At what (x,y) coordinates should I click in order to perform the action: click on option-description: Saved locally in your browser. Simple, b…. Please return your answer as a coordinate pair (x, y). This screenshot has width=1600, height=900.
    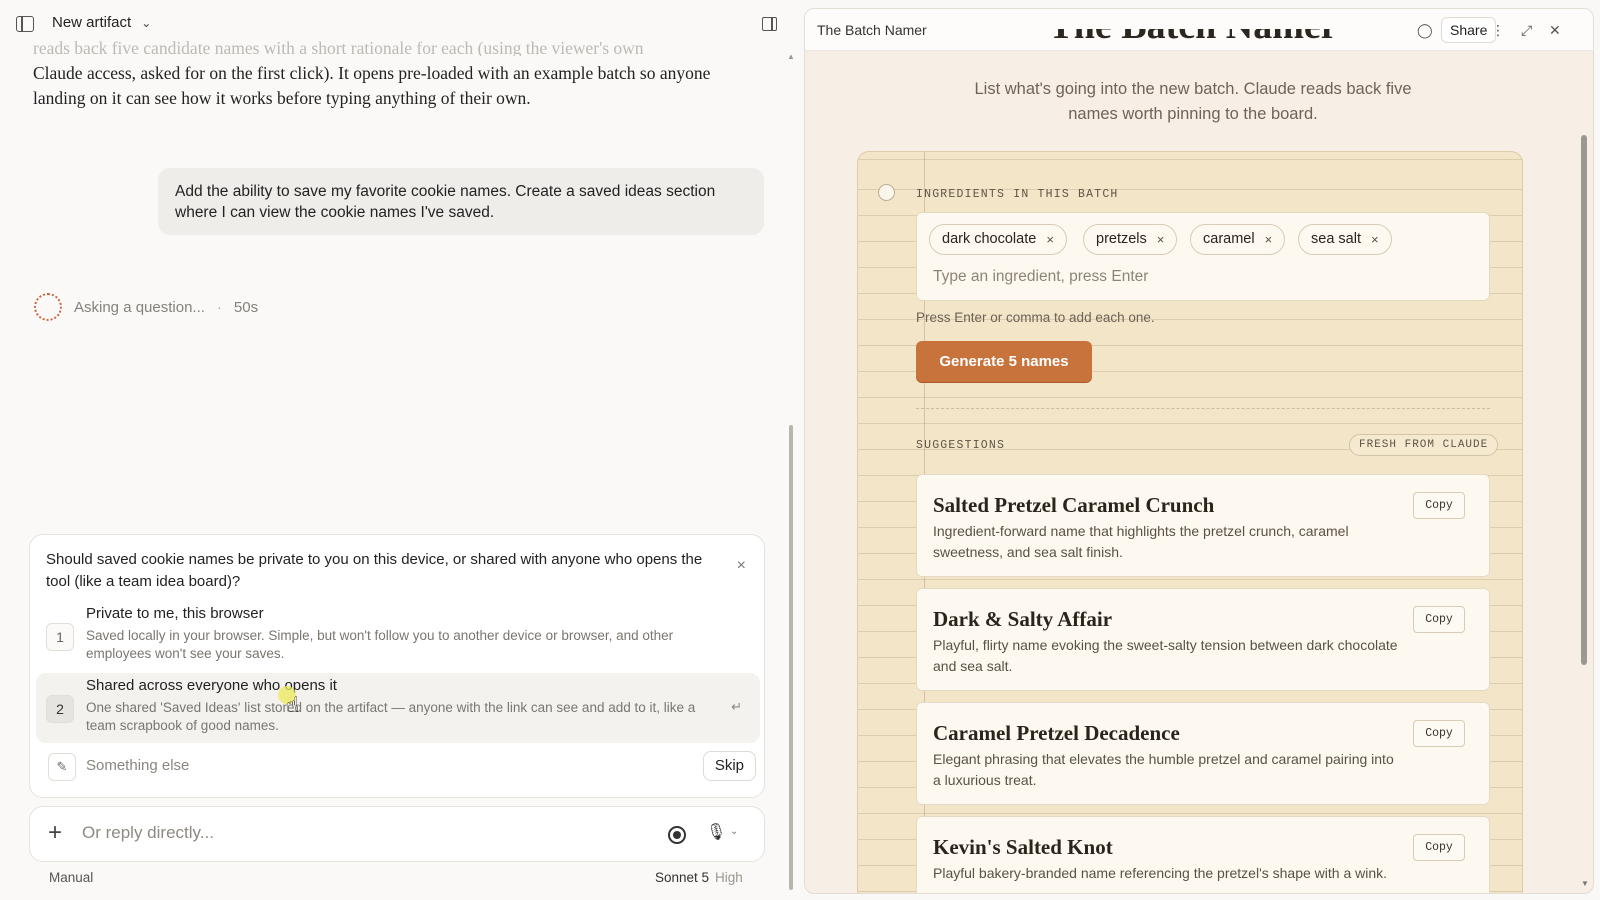
    Looking at the image, I should click on (380, 644).